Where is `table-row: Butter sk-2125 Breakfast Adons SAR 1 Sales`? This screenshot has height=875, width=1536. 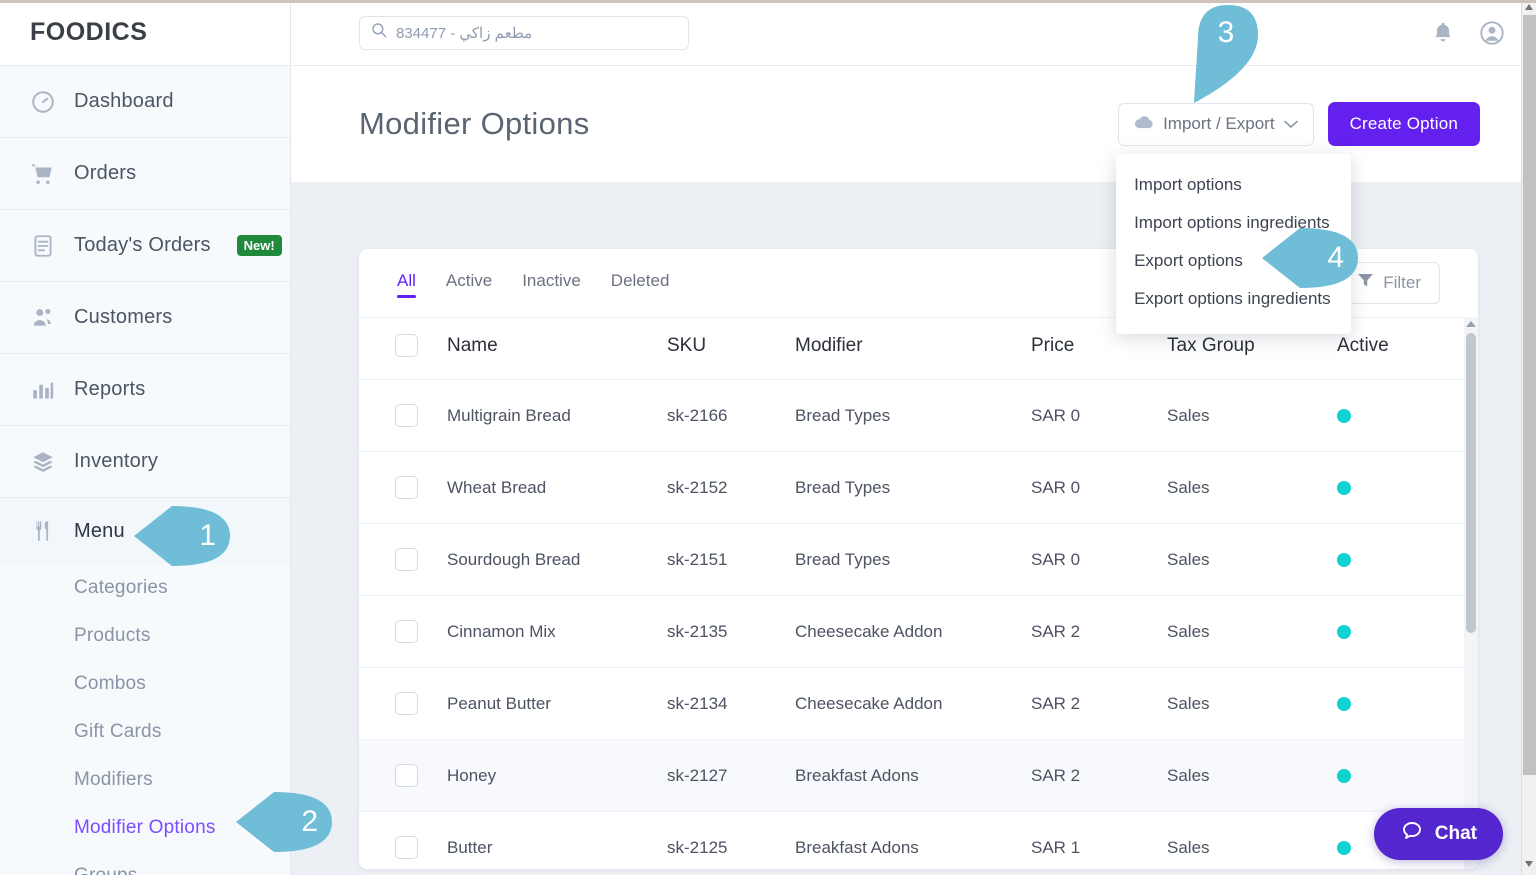 table-row: Butter sk-2125 Breakfast Adons SAR 1 Sales is located at coordinates (918, 840).